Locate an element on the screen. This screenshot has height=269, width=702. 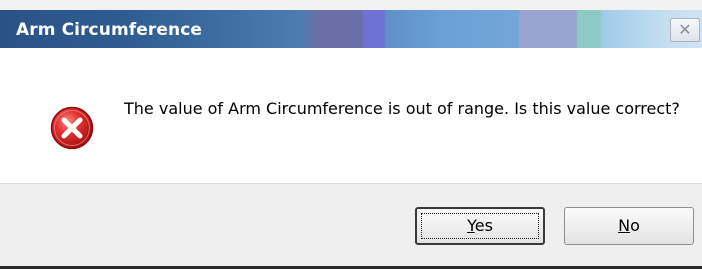
yes-button: Yes is located at coordinates (480, 226).